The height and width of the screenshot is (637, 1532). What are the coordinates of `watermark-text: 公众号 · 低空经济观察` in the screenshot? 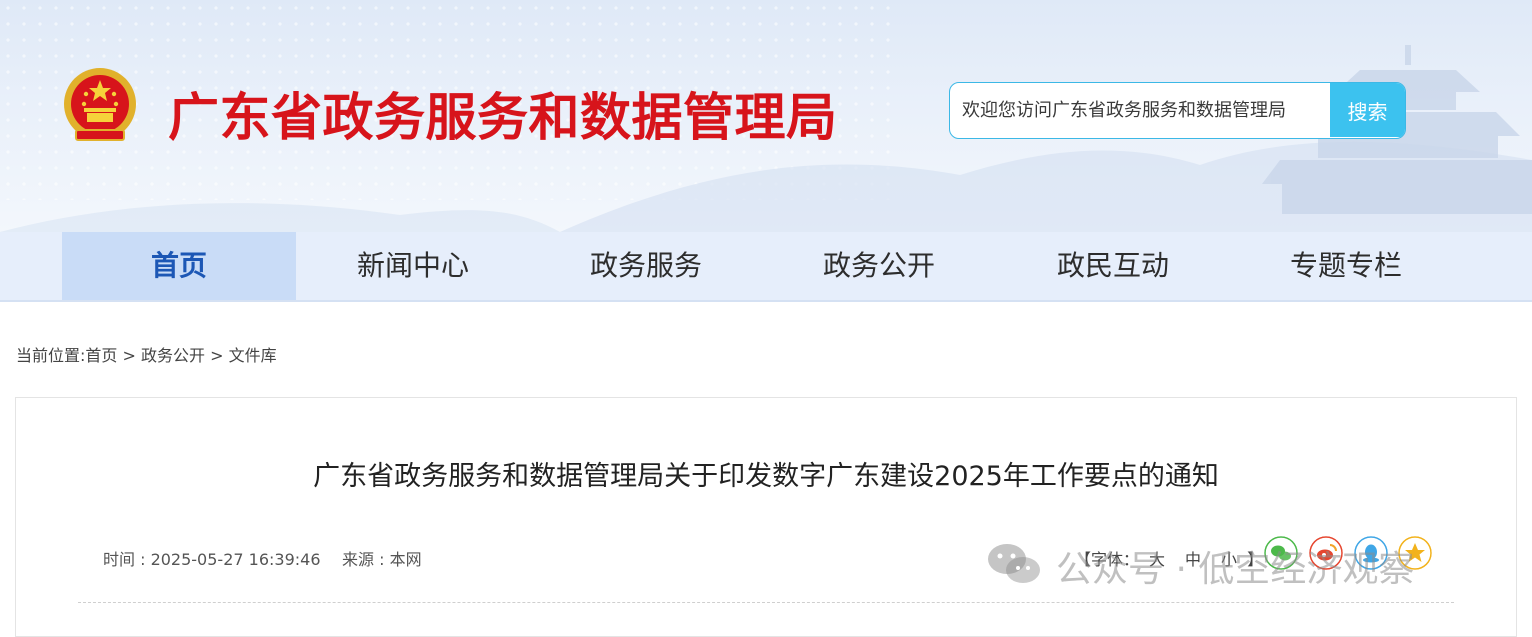 It's located at (1235, 569).